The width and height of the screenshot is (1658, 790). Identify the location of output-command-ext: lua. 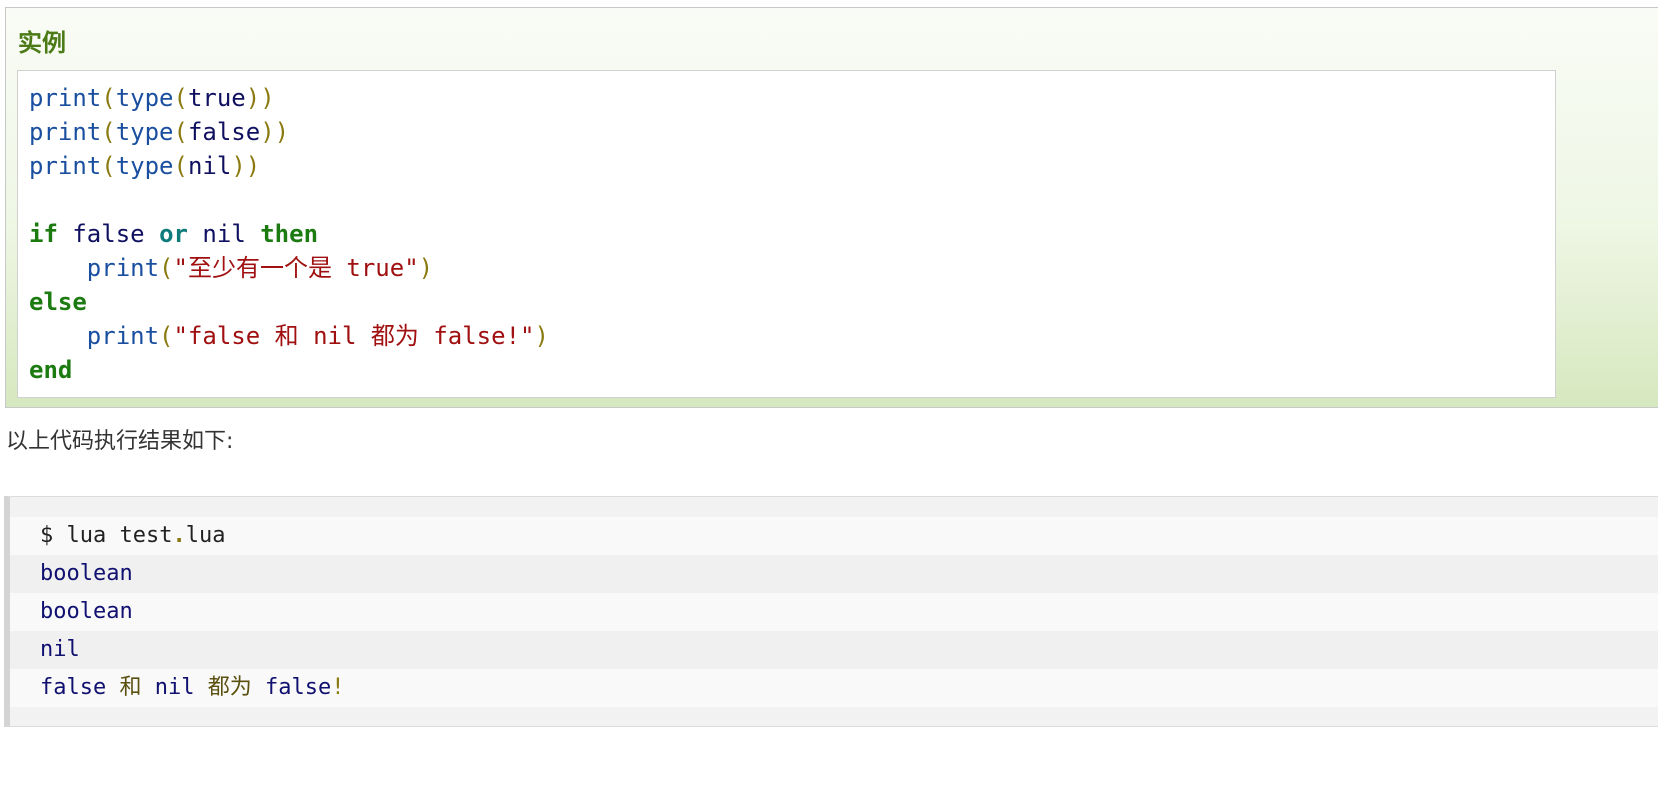
(205, 535).